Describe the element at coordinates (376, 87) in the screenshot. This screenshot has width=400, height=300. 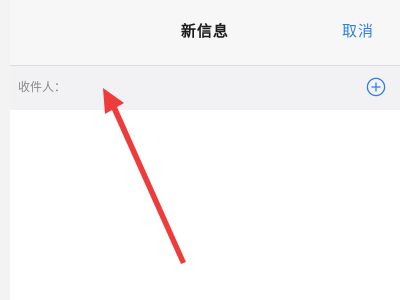
I see `plus-circle-icon` at that location.